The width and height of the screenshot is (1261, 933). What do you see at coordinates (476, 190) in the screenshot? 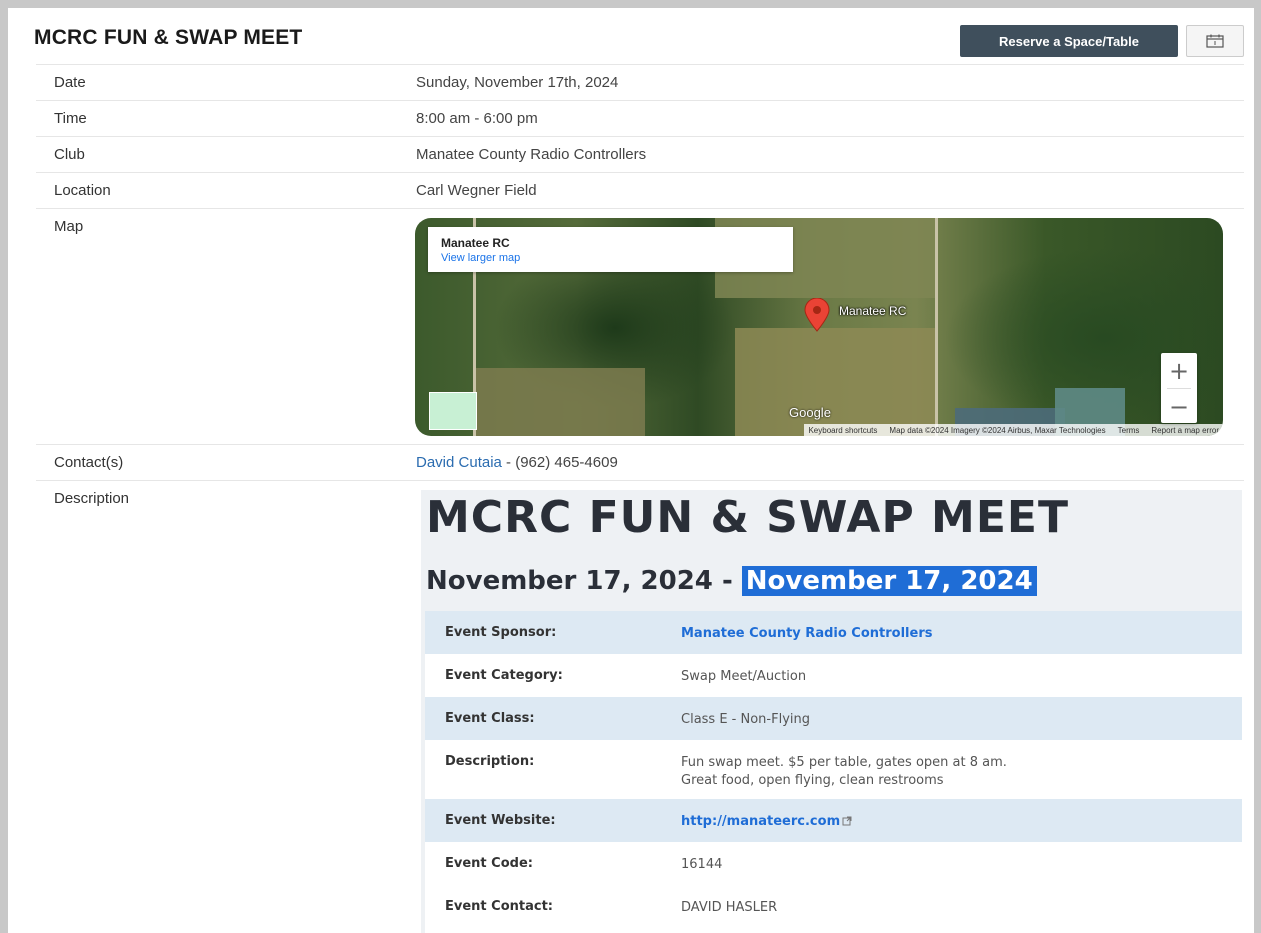
I see `location-value: Carl Wegner Field` at bounding box center [476, 190].